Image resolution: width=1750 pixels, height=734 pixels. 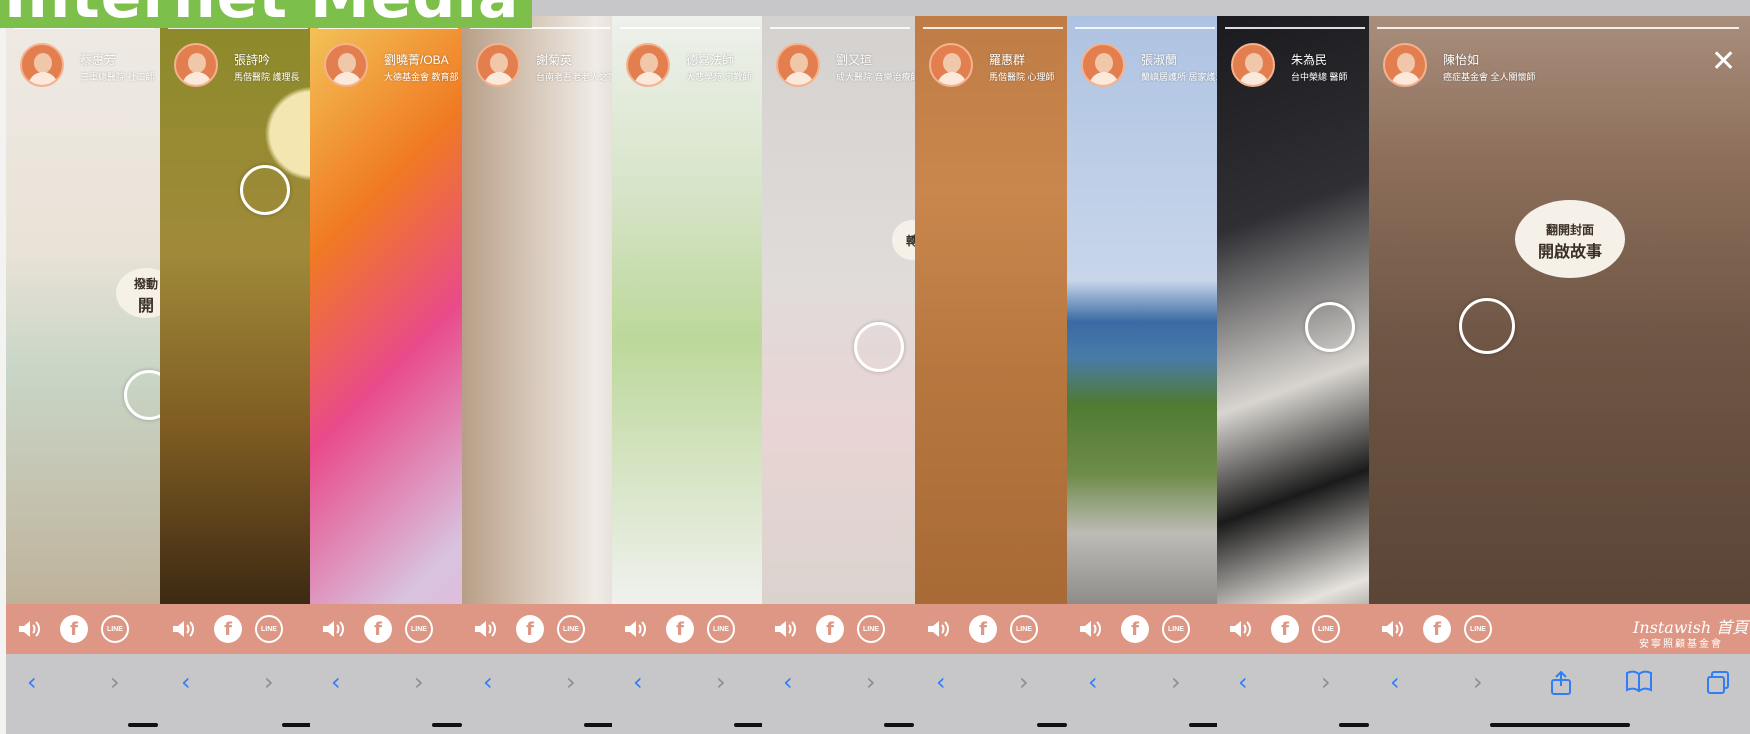 I want to click on share-icon, so click(x=1561, y=686).